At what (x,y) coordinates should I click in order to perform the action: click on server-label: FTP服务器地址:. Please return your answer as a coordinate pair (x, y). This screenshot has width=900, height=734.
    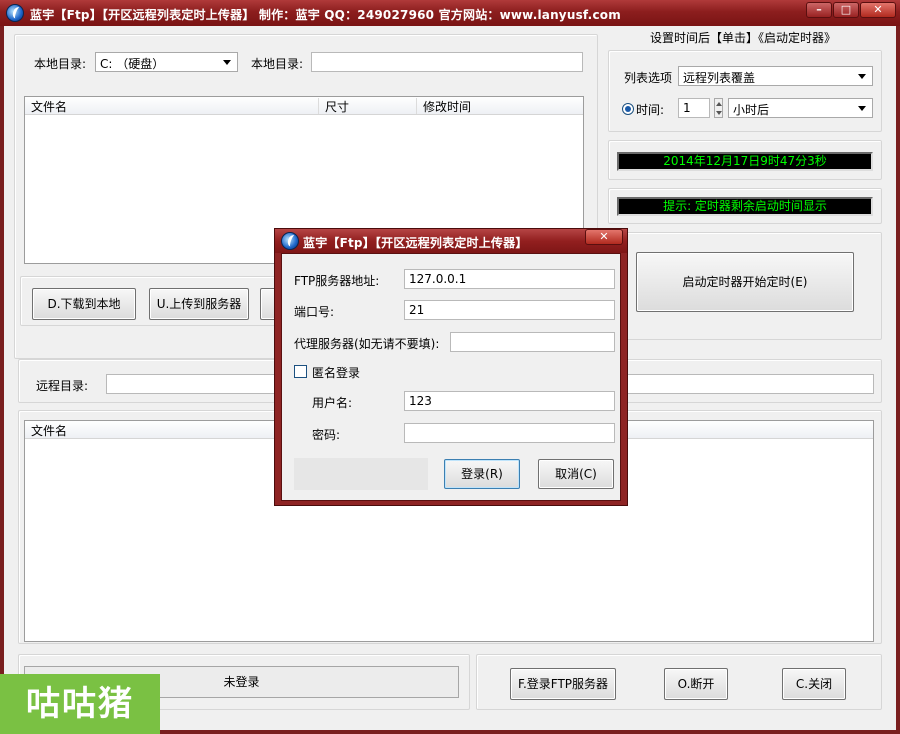
    Looking at the image, I should click on (337, 281).